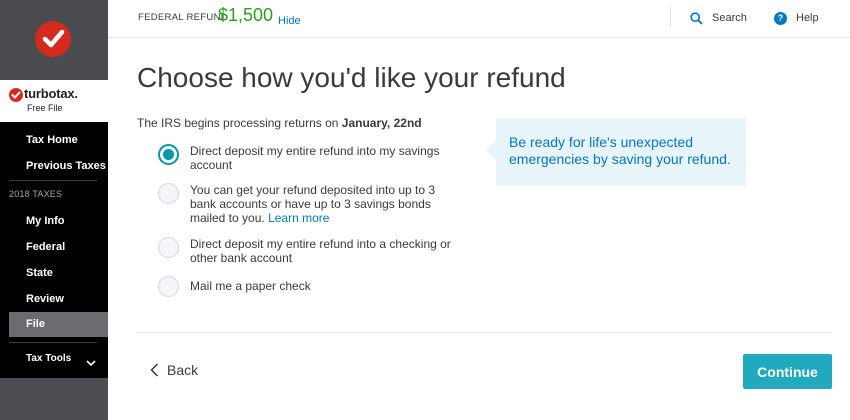 Image resolution: width=850 pixels, height=420 pixels. I want to click on sidebar-item-federal: Federal, so click(45, 247).